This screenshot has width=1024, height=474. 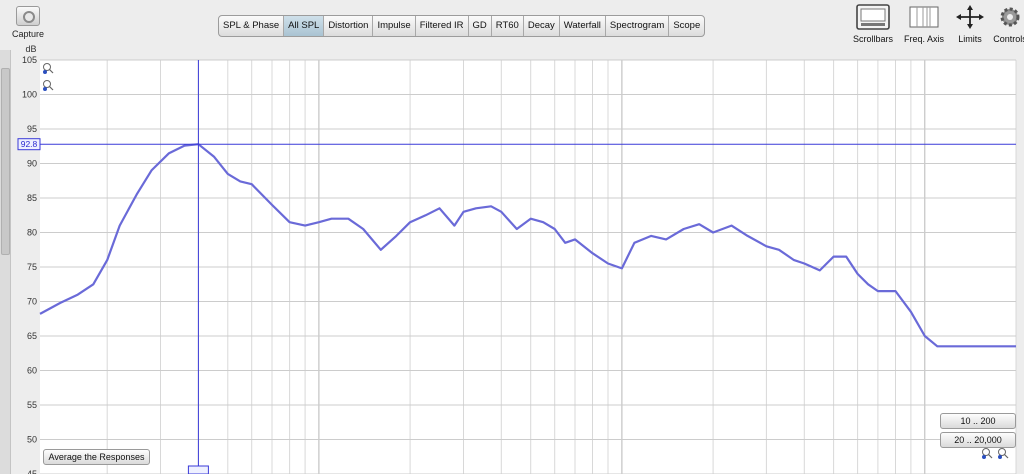 What do you see at coordinates (978, 421) in the screenshot?
I see `range-10-200-button: 10 .. 200` at bounding box center [978, 421].